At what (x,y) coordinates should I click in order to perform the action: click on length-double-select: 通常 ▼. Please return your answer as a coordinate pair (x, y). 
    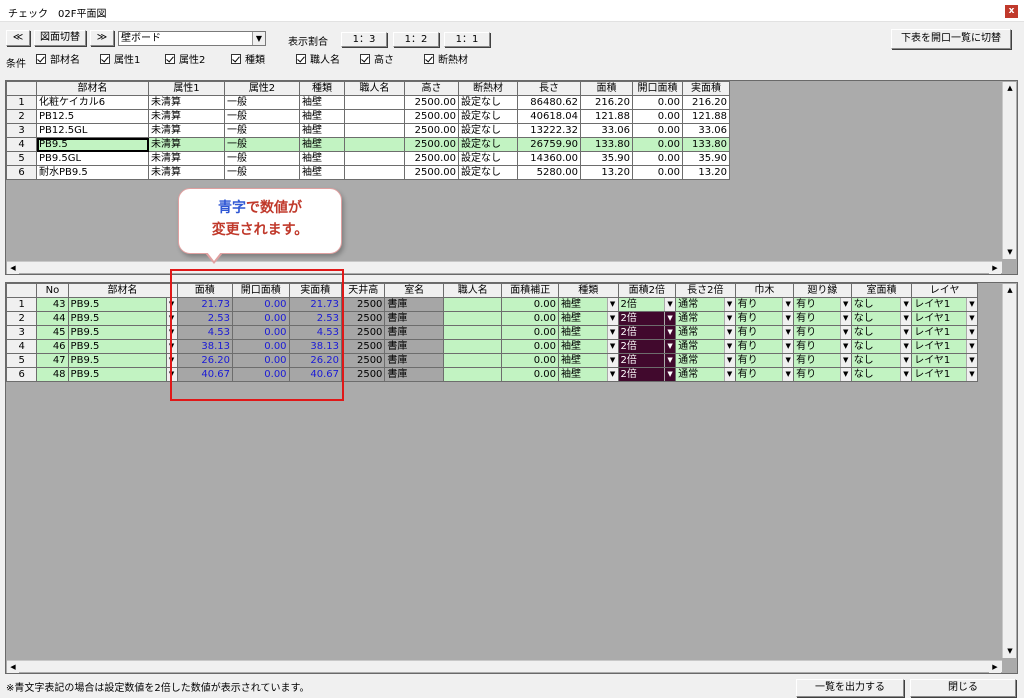
    Looking at the image, I should click on (705, 318).